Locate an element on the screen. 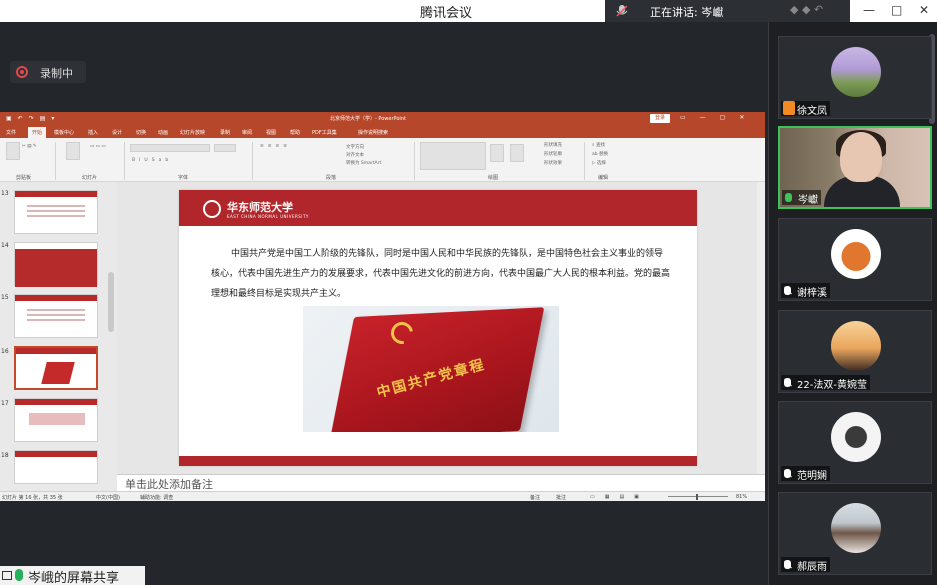 Image resolution: width=937 pixels, height=585 pixels. university-logo-icon is located at coordinates (212, 209).